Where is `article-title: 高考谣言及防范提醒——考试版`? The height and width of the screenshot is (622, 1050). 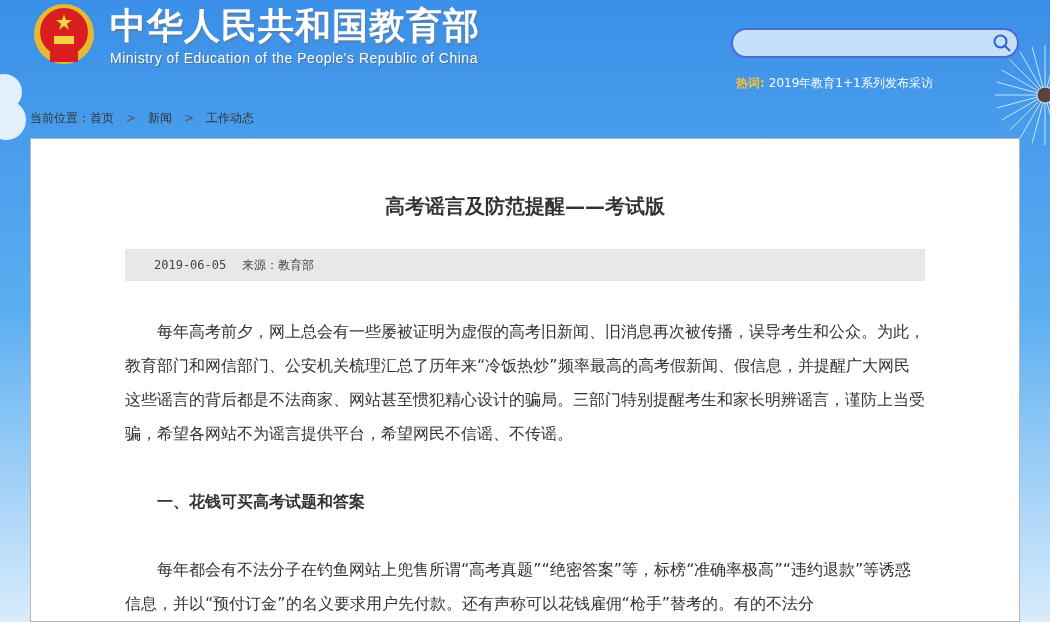 article-title: 高考谣言及防范提醒——考试版 is located at coordinates (525, 206).